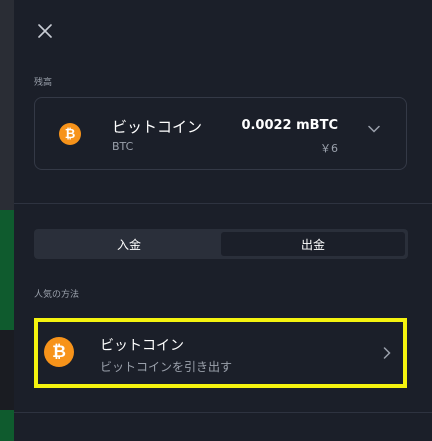 The width and height of the screenshot is (432, 441). What do you see at coordinates (7, 370) in the screenshot?
I see `background-dark-area` at bounding box center [7, 370].